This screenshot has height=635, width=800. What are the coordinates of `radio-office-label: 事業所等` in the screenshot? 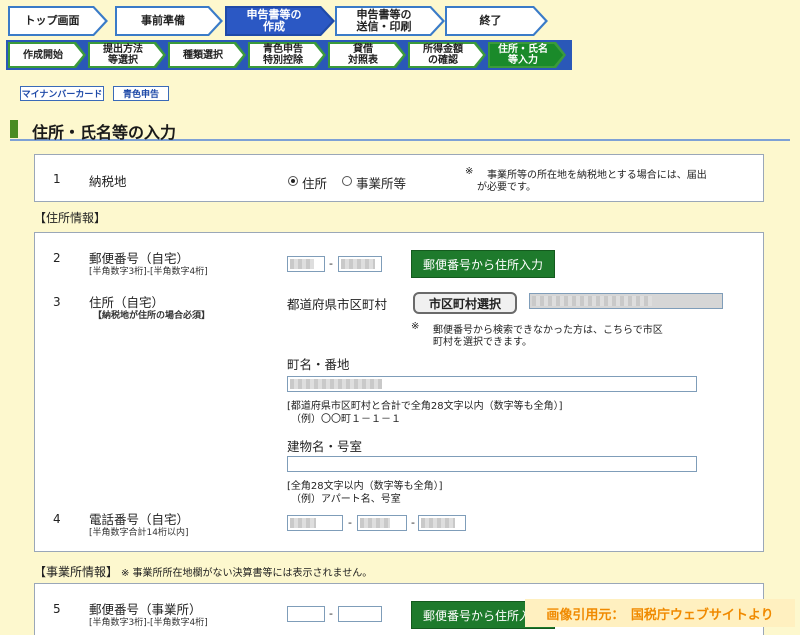 It's located at (381, 182).